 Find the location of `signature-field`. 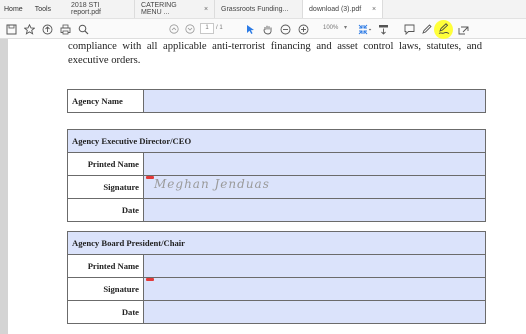

signature-field is located at coordinates (314, 289).